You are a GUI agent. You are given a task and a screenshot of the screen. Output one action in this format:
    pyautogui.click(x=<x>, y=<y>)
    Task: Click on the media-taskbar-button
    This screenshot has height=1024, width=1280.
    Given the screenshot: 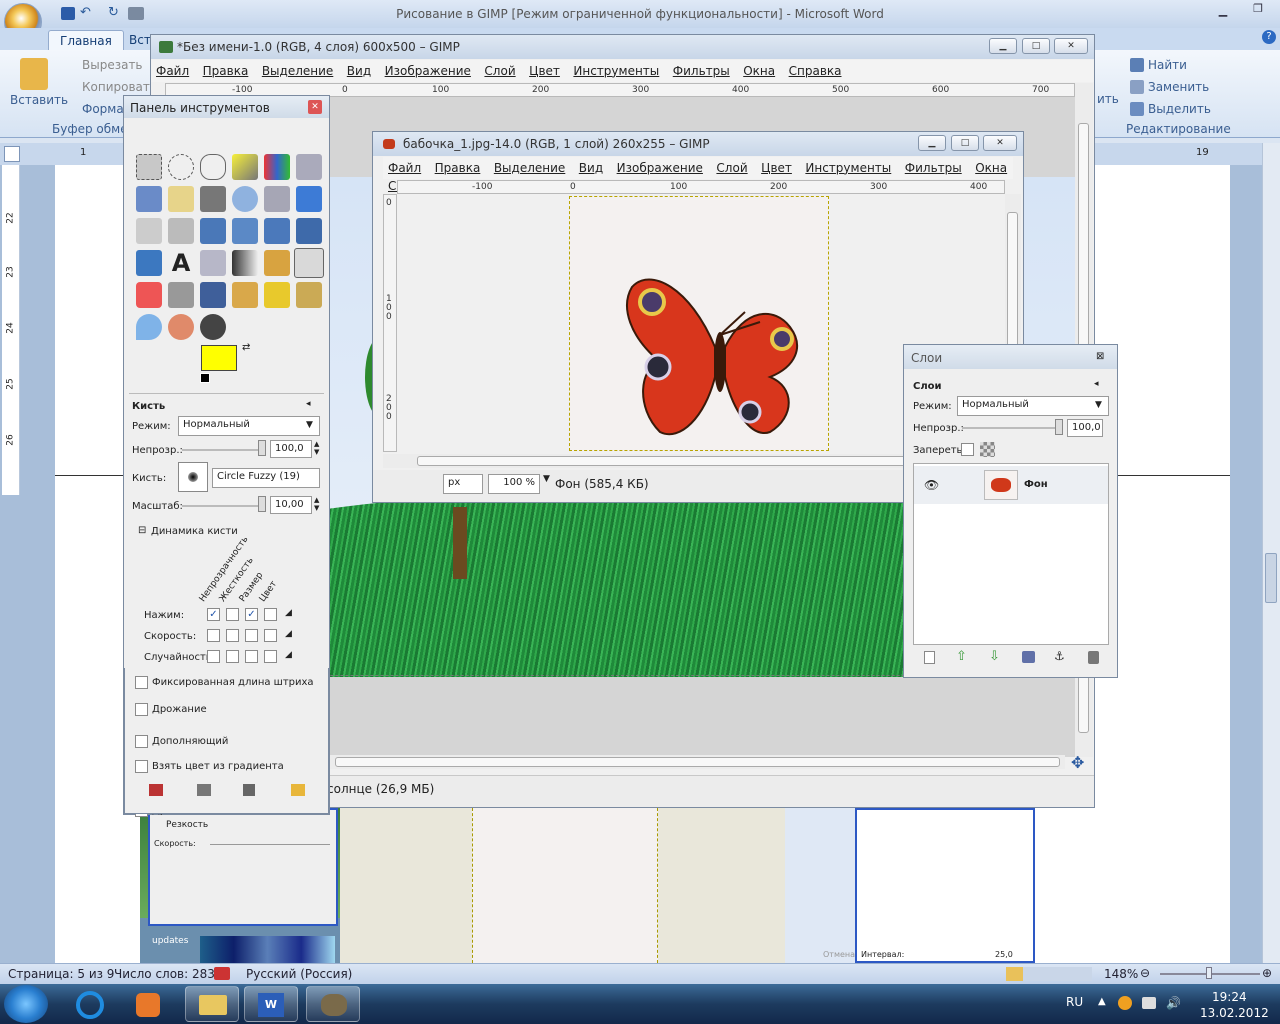 What is the action you would take?
    pyautogui.click(x=148, y=1004)
    